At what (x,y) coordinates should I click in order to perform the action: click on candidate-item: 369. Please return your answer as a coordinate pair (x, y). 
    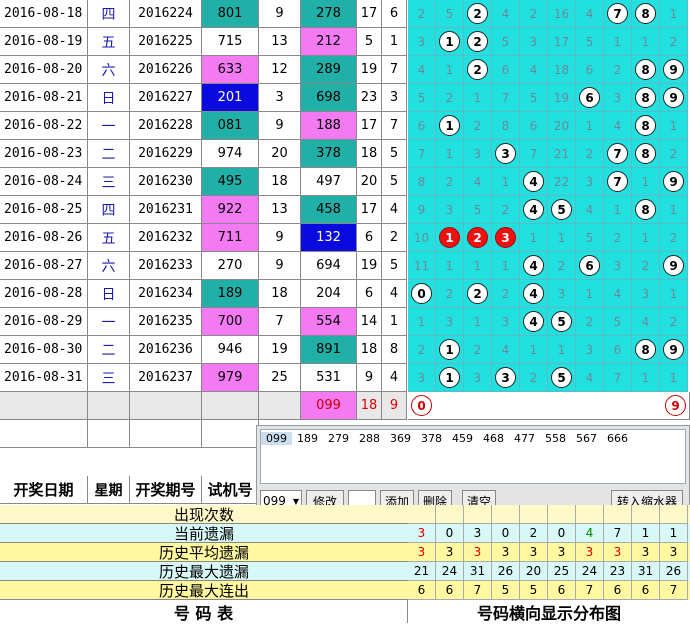
    Looking at the image, I should click on (400, 438).